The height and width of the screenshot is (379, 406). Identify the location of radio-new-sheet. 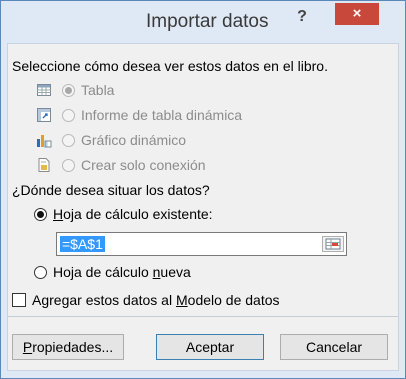
(40, 272).